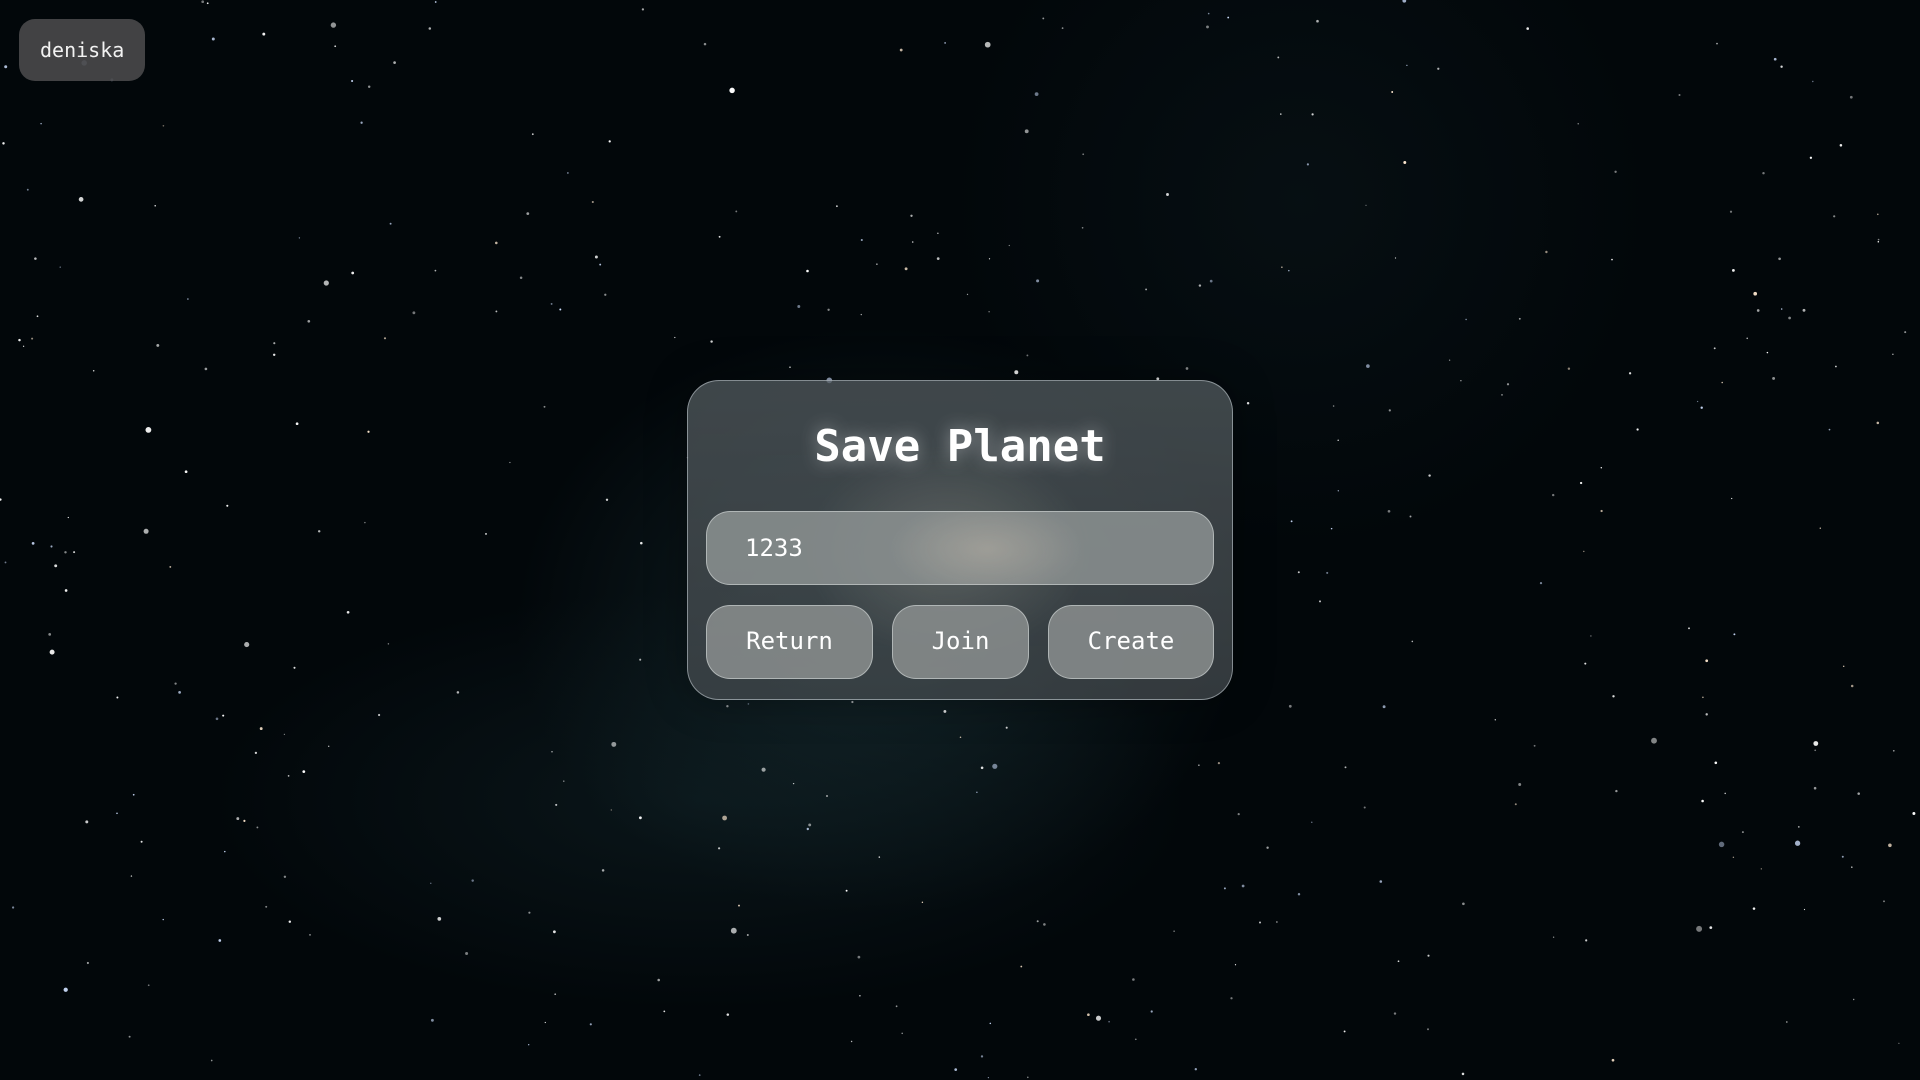 The image size is (1920, 1080). I want to click on save-planet-dialog: Save Planet Return Join Create, so click(960, 540).